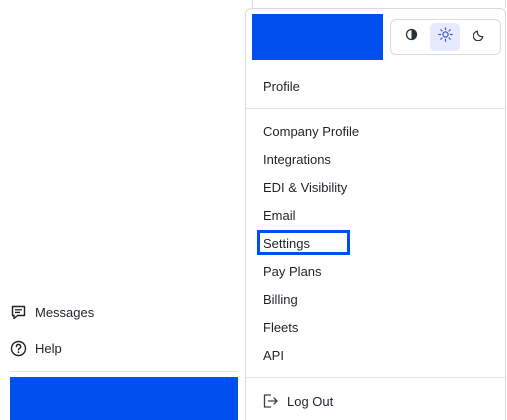 Image resolution: width=507 pixels, height=420 pixels. Describe the element at coordinates (48, 348) in the screenshot. I see `sidebar-item-label: Help` at that location.